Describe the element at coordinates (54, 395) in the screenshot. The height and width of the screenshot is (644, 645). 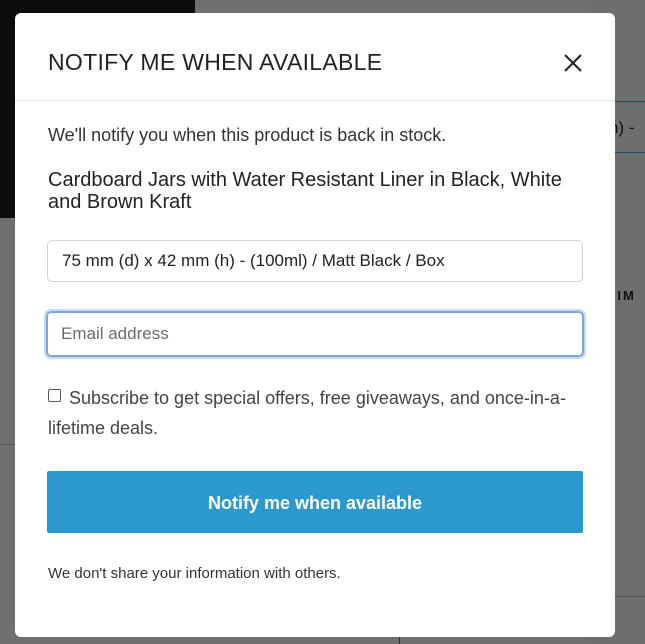
I see `subscribe-checkbox` at that location.